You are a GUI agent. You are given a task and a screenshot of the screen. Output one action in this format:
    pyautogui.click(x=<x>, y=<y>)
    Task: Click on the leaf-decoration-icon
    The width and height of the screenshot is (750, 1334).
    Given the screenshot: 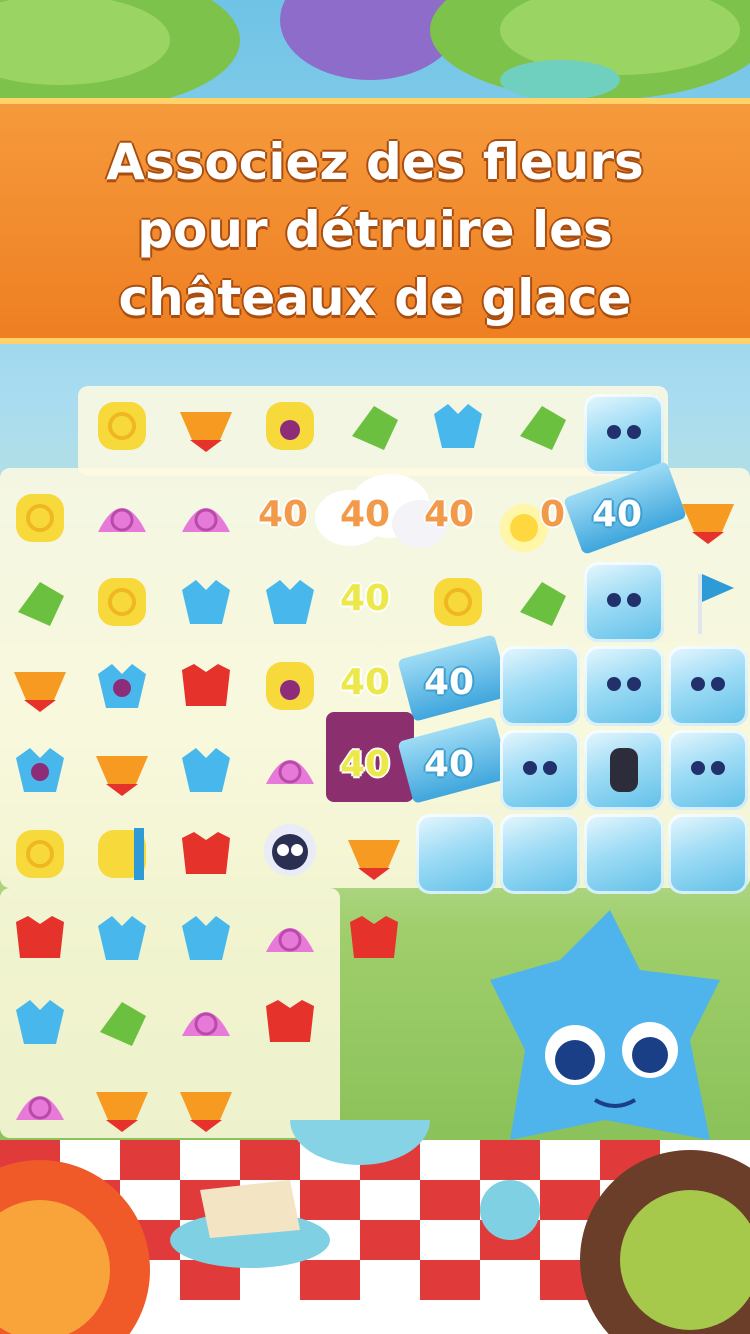 What is the action you would take?
    pyautogui.click(x=375, y=50)
    